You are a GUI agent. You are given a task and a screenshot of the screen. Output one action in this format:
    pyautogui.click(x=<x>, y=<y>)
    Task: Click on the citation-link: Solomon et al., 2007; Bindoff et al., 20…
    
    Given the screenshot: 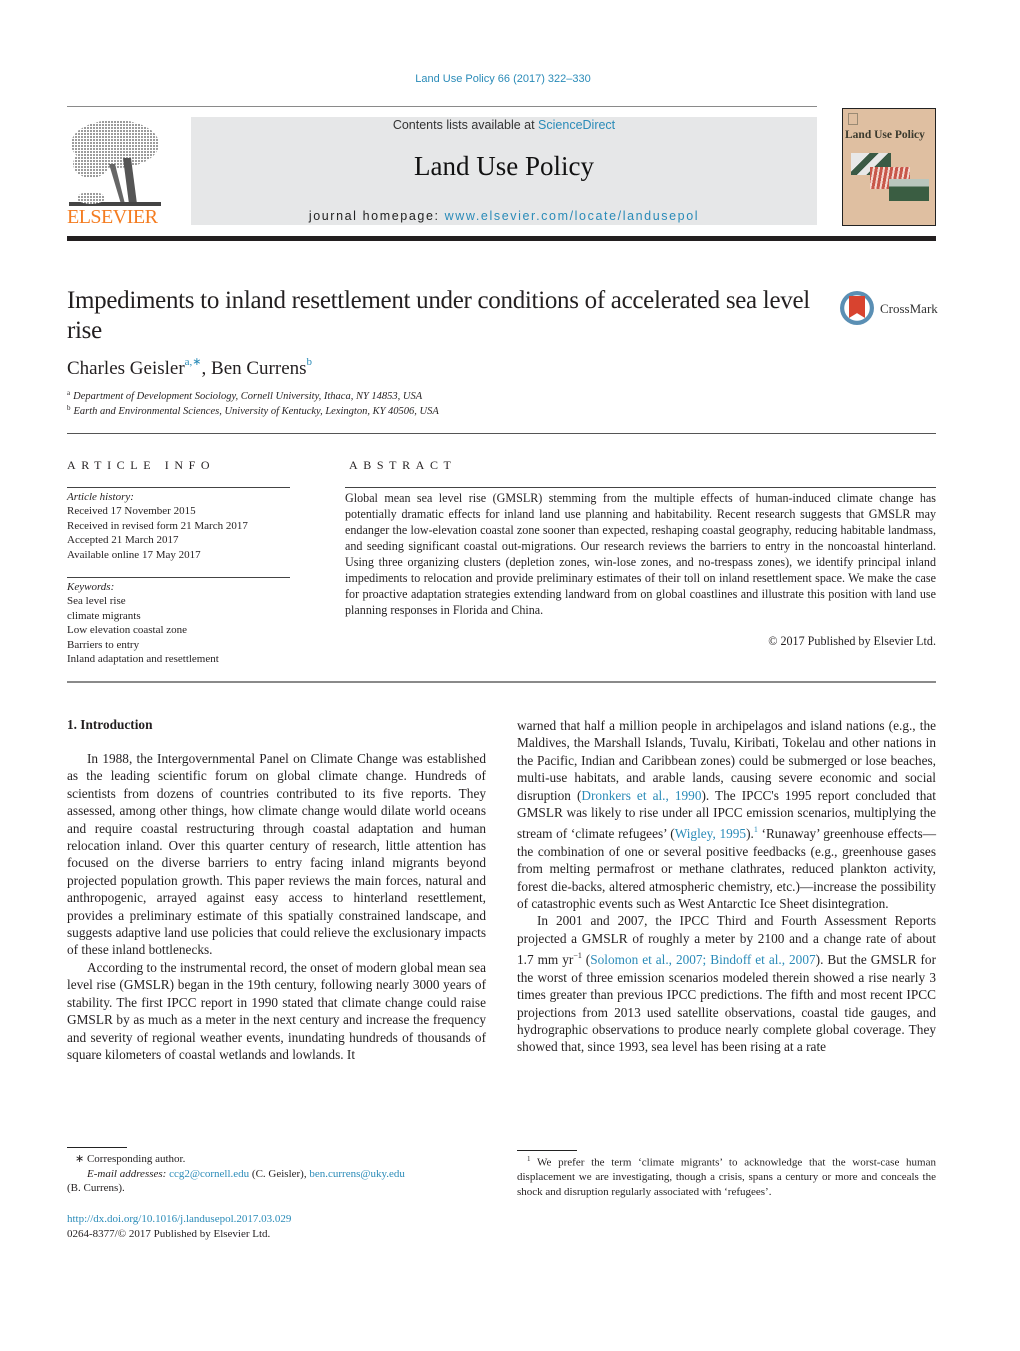 What is the action you would take?
    pyautogui.click(x=702, y=959)
    